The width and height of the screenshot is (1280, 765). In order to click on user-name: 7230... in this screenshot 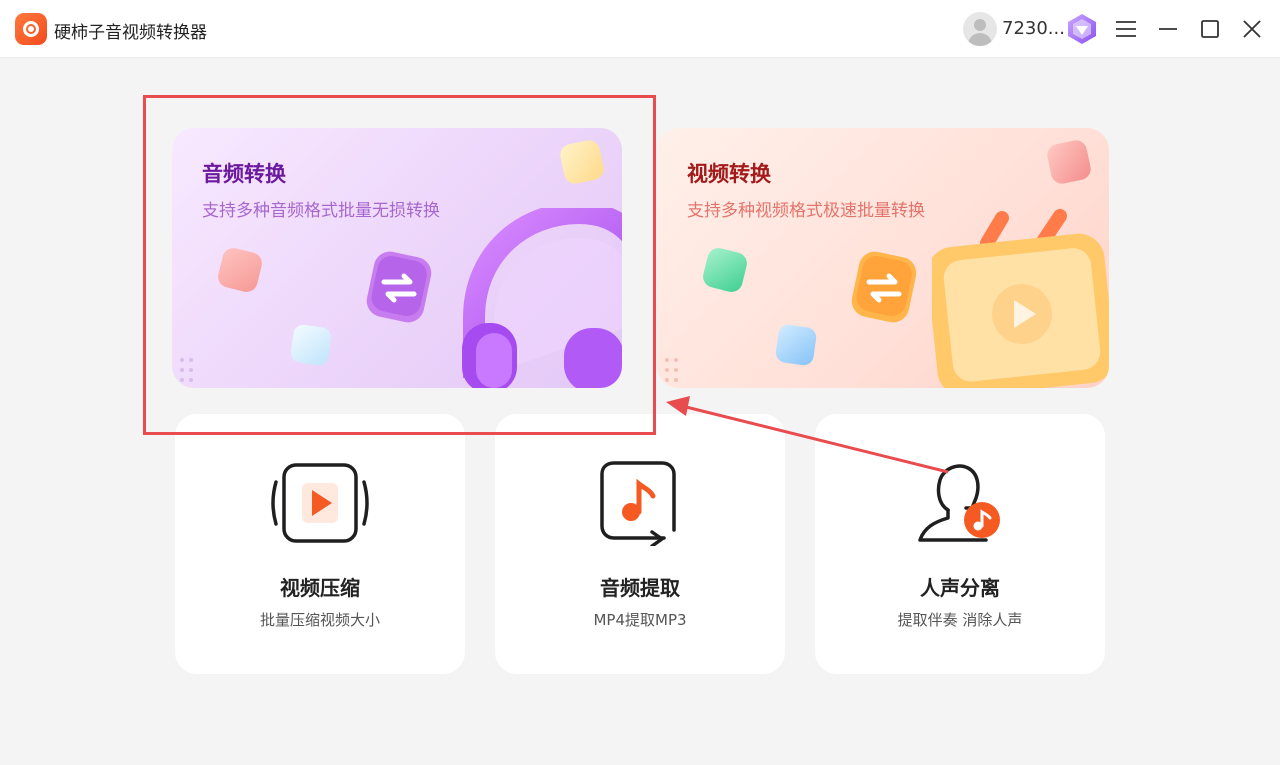, I will do `click(1033, 28)`.